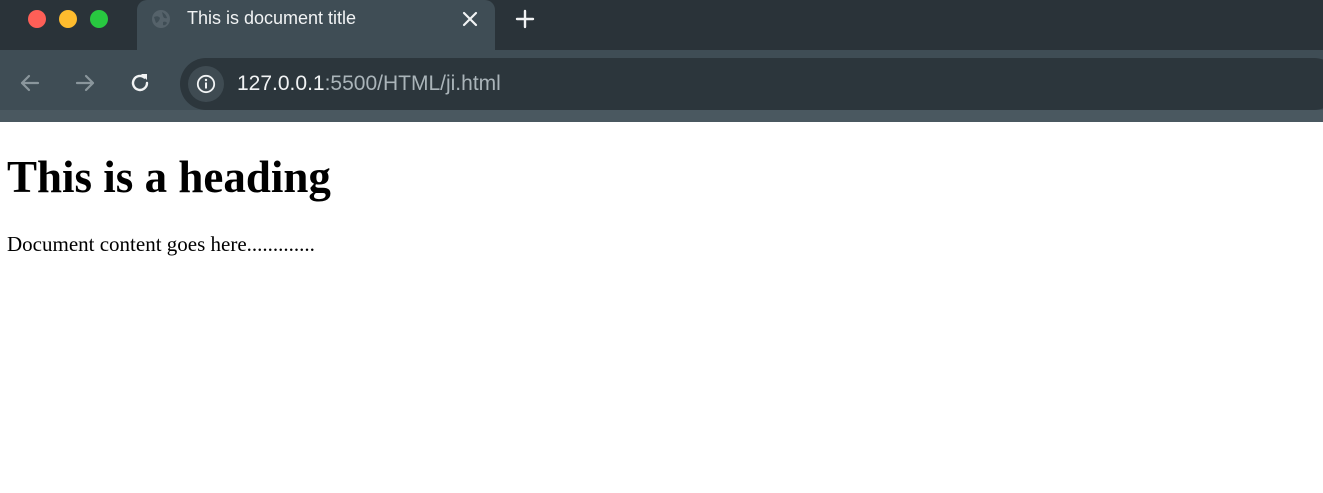  Describe the element at coordinates (37, 19) in the screenshot. I see `window-close-button` at that location.